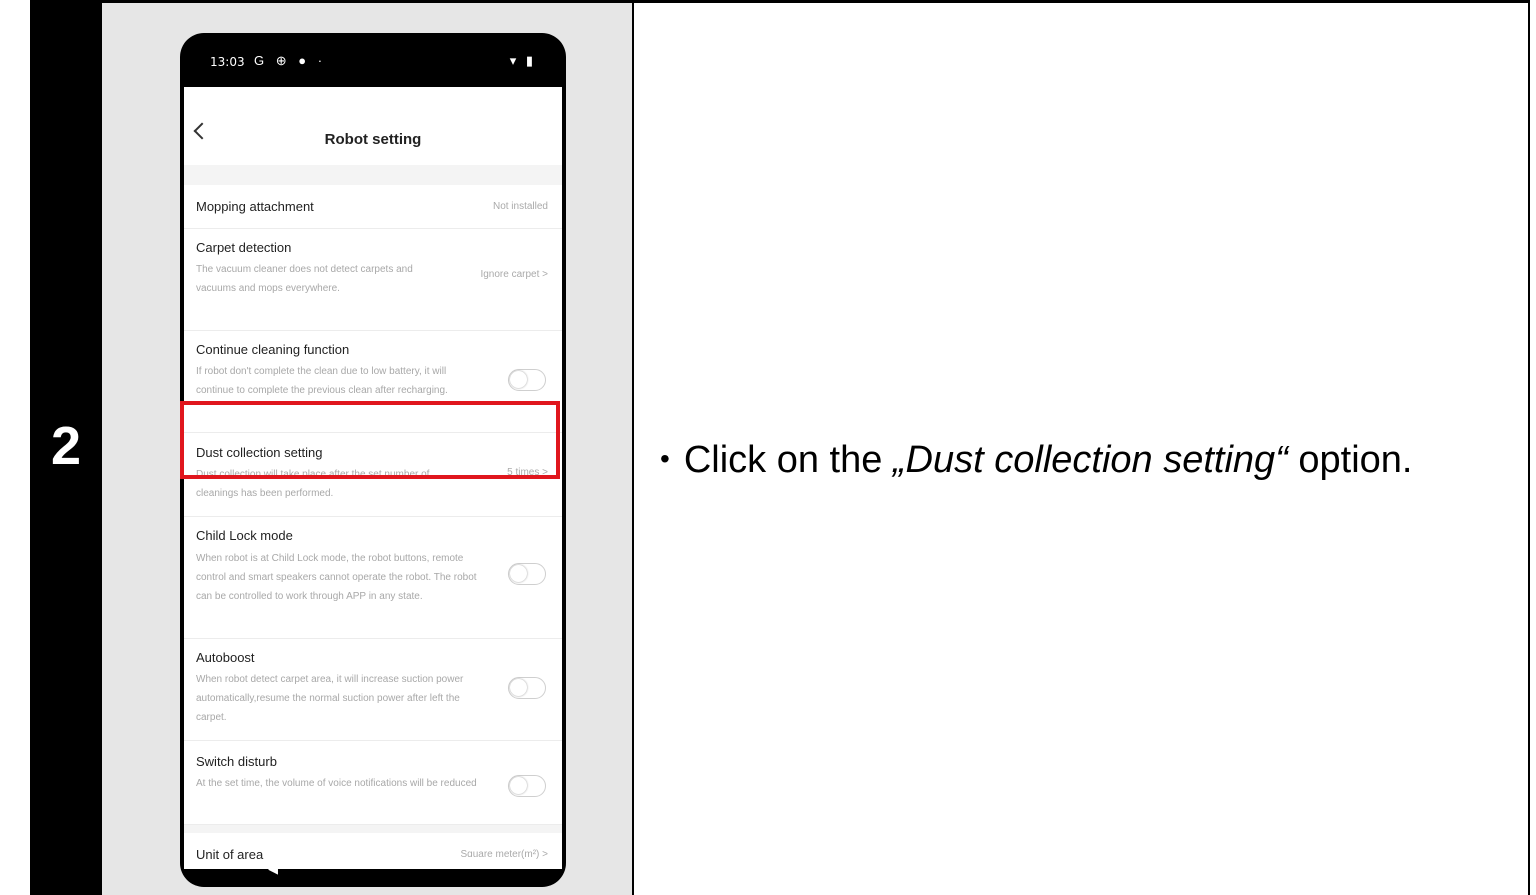 The width and height of the screenshot is (1536, 895). Describe the element at coordinates (527, 786) in the screenshot. I see `switch-disturb-toggle` at that location.